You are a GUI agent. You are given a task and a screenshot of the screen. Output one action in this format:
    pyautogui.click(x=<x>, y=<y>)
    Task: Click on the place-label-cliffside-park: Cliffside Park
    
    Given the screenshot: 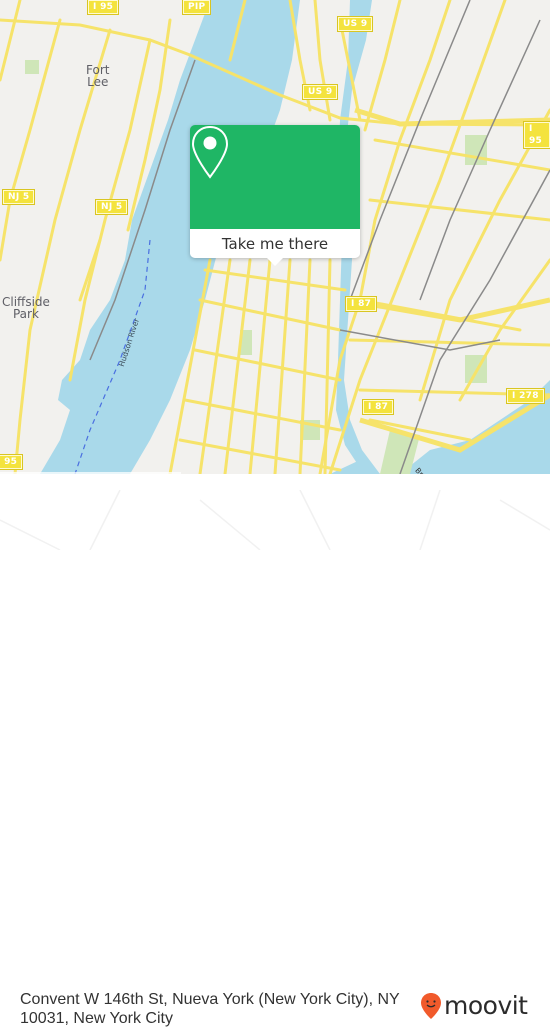 What is the action you would take?
    pyautogui.click(x=26, y=308)
    